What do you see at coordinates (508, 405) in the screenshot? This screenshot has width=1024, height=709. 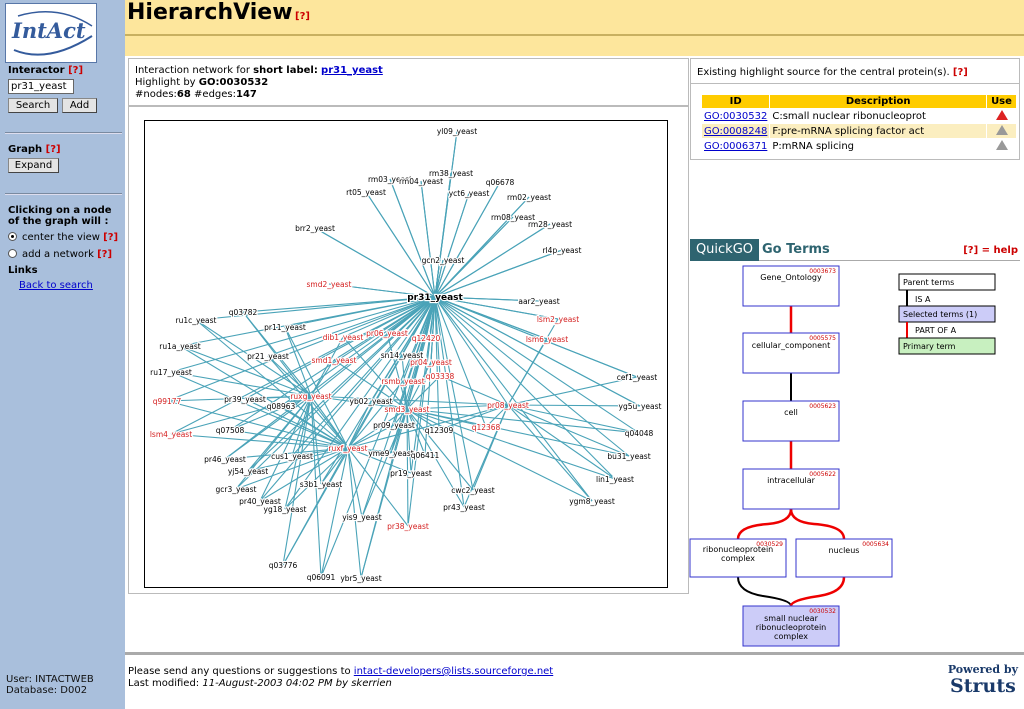 I see `graph-node-label: pr08_yeast` at bounding box center [508, 405].